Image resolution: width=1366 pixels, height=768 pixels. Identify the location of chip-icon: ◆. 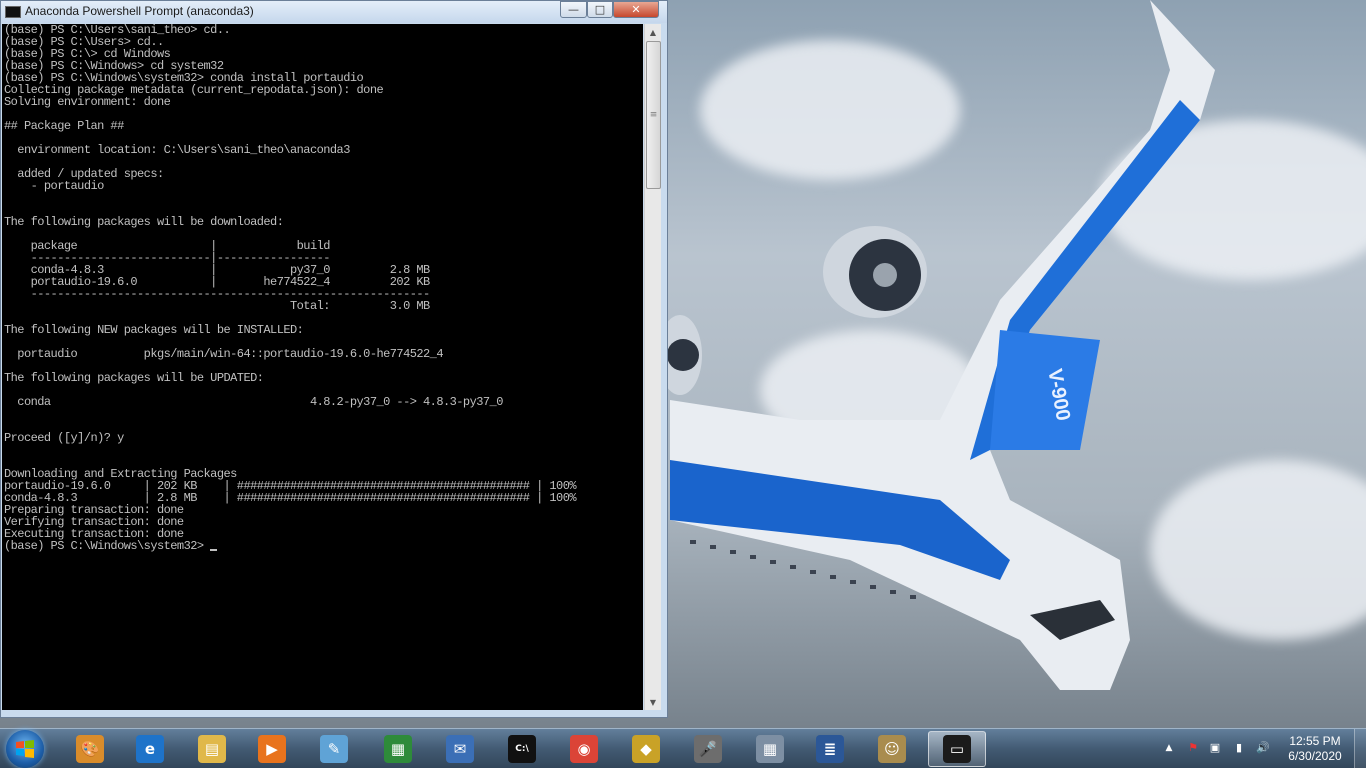
(646, 749).